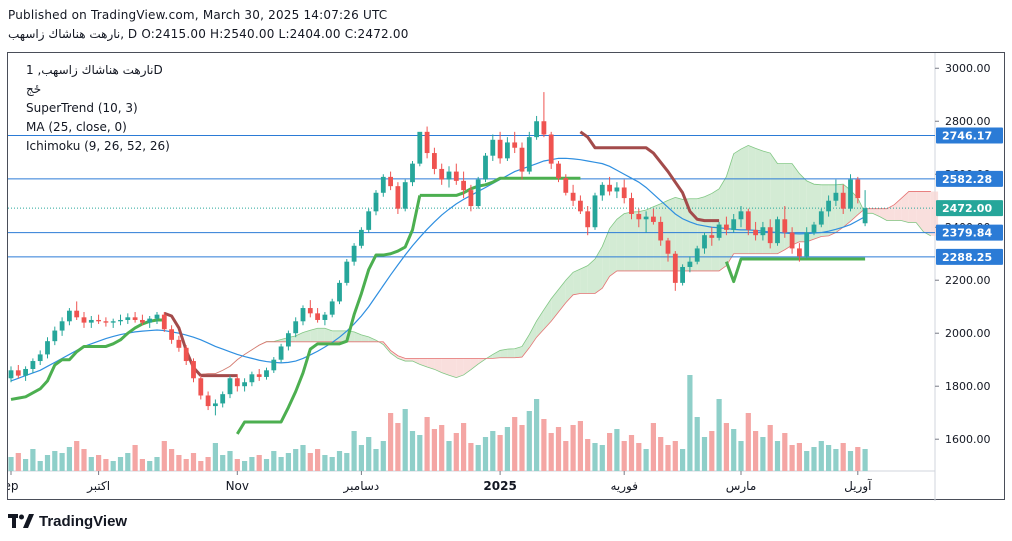 This screenshot has height=541, width=1012. I want to click on legend-supertrend: SuperTrend (10, 3), so click(82, 108).